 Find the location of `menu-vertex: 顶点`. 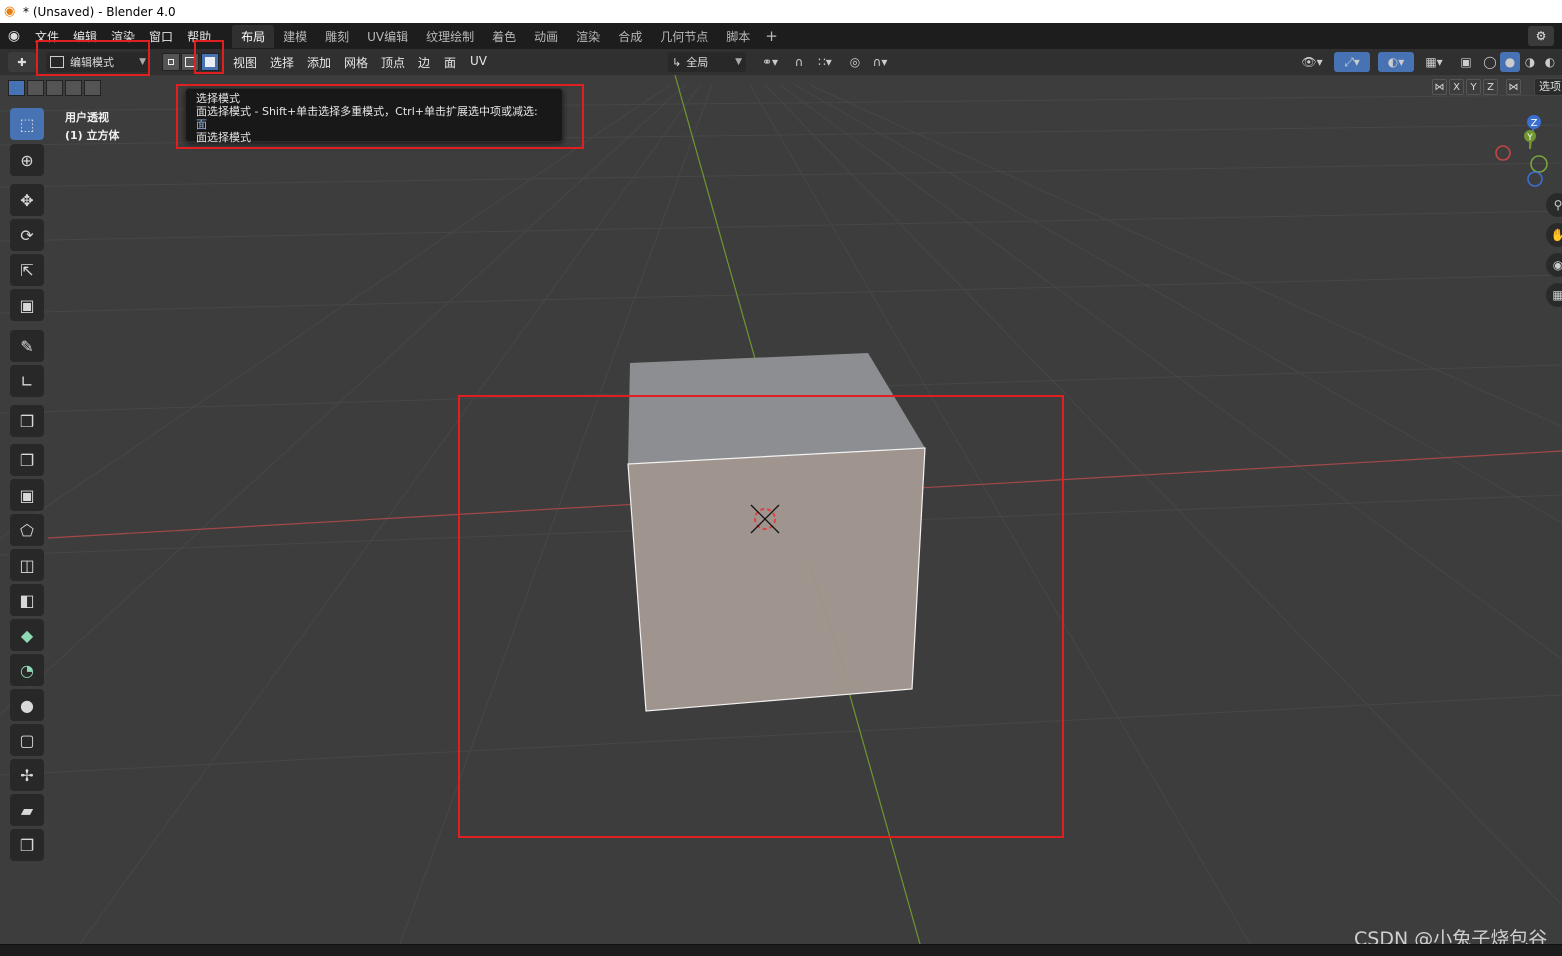

menu-vertex: 顶点 is located at coordinates (393, 62).